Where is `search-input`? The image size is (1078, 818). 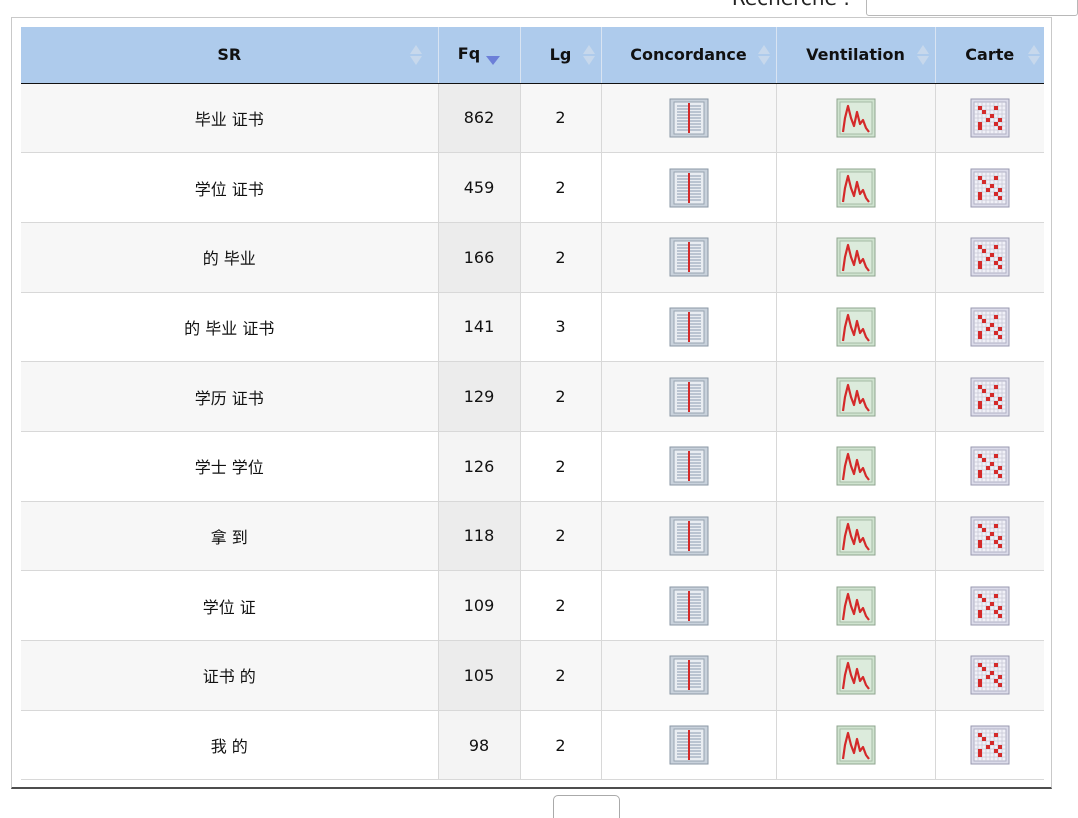
search-input is located at coordinates (972, 8).